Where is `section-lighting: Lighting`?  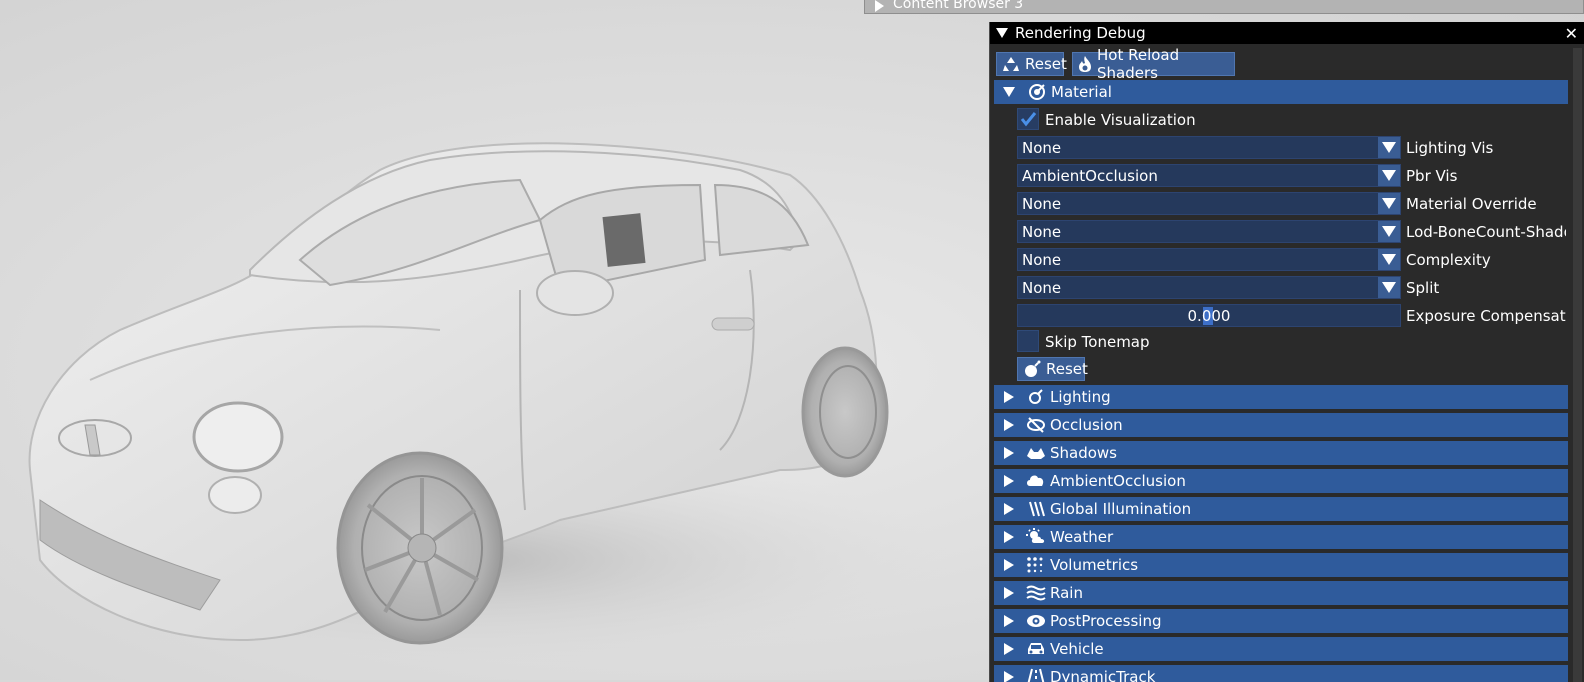 section-lighting: Lighting is located at coordinates (1281, 397).